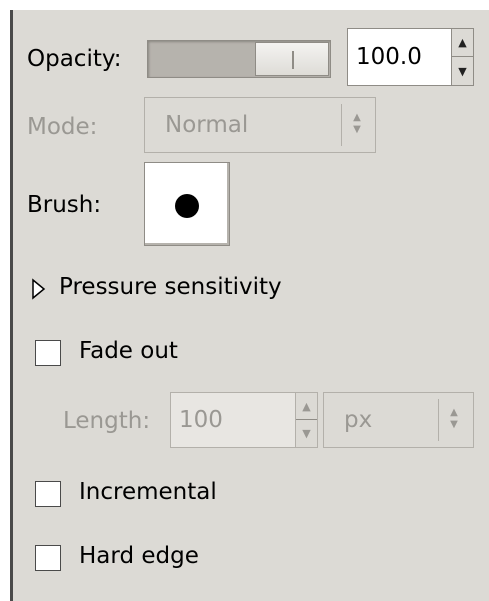 The height and width of the screenshot is (601, 489). What do you see at coordinates (107, 421) in the screenshot?
I see `length-label: Length:` at bounding box center [107, 421].